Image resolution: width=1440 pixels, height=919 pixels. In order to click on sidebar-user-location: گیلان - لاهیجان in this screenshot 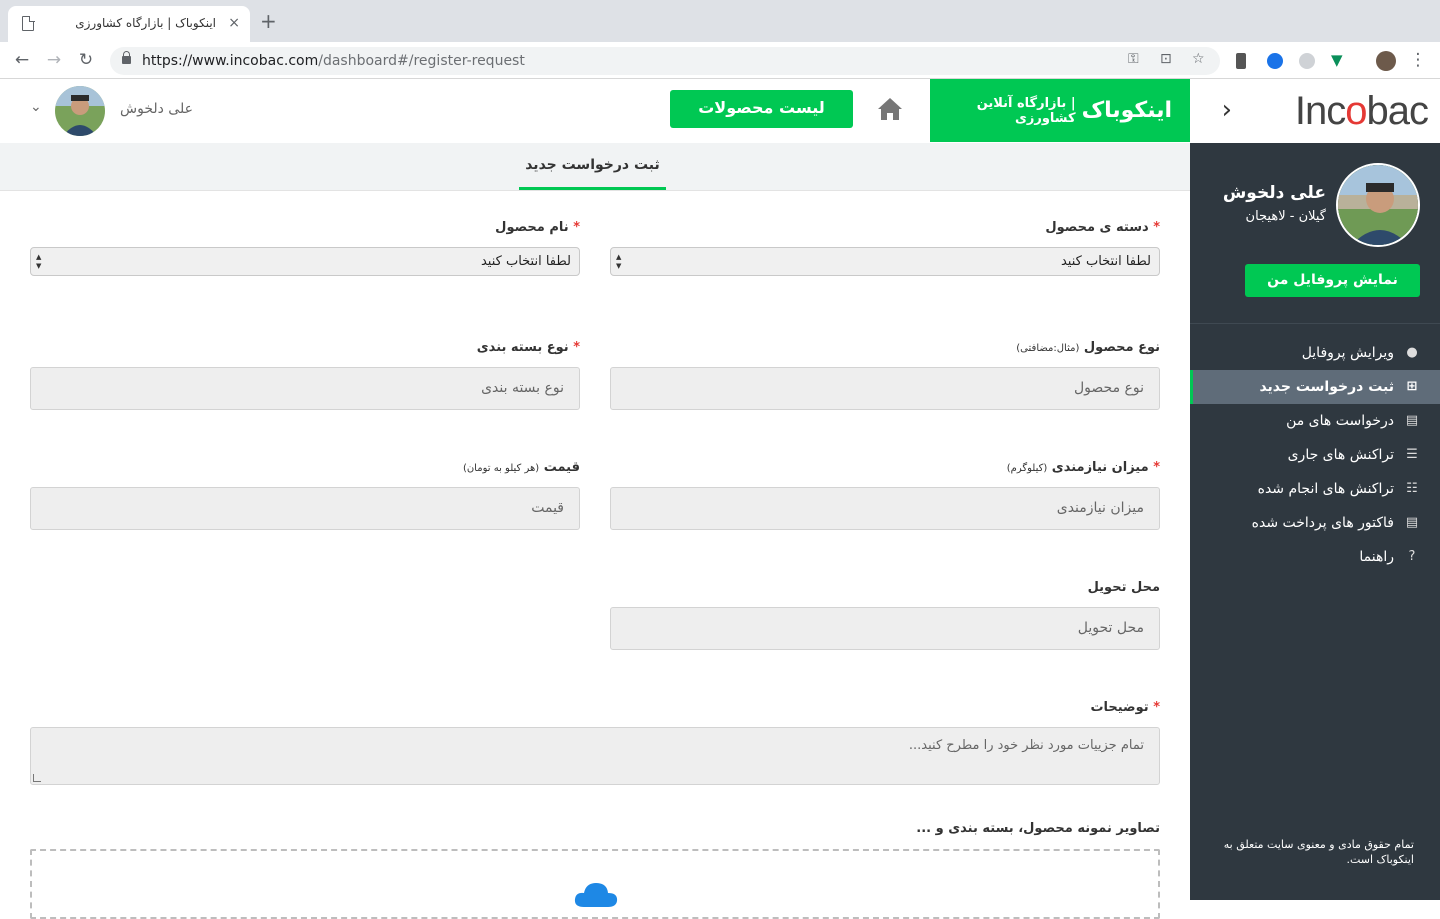, I will do `click(1285, 216)`.